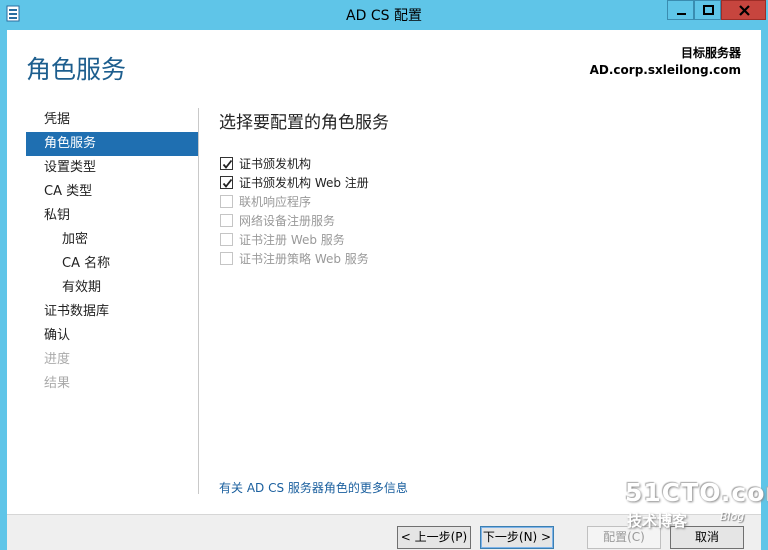 This screenshot has height=550, width=768. I want to click on close-button, so click(743, 10).